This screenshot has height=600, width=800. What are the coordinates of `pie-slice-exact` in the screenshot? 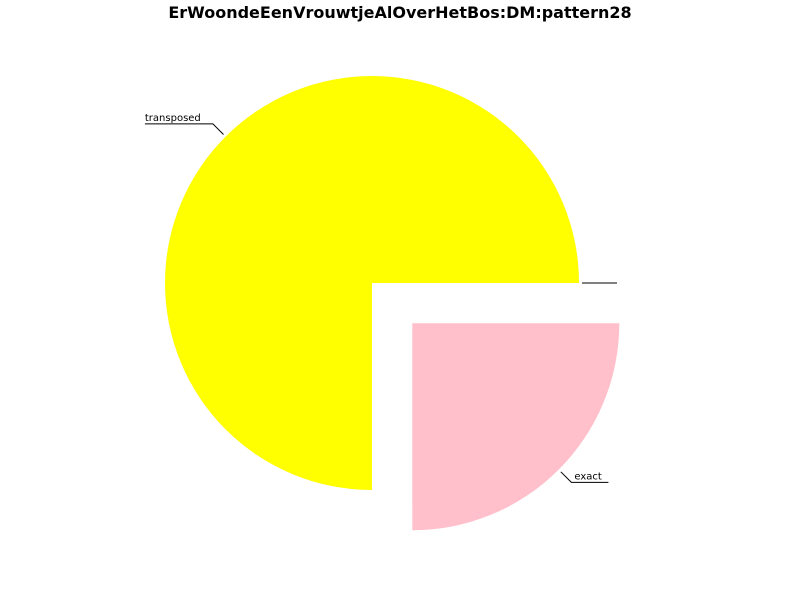 It's located at (516, 427).